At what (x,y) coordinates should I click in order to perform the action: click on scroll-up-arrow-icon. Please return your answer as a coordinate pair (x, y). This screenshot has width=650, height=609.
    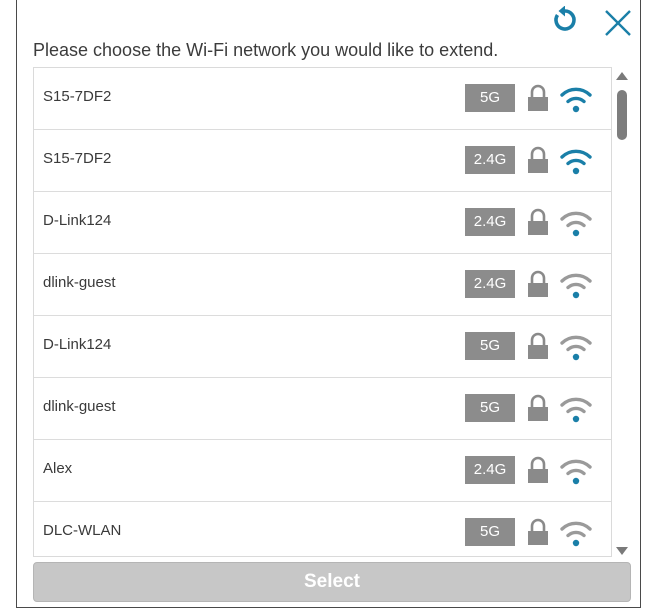
    Looking at the image, I should click on (622, 76).